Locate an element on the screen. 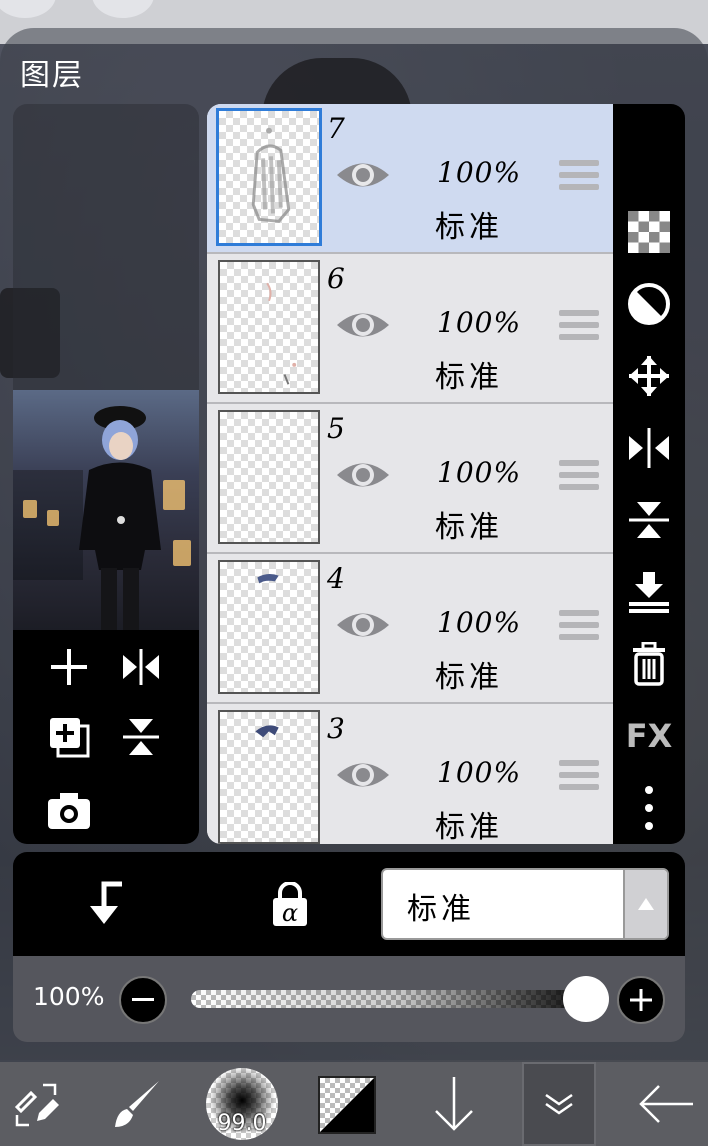  layers-button is located at coordinates (559, 1104).